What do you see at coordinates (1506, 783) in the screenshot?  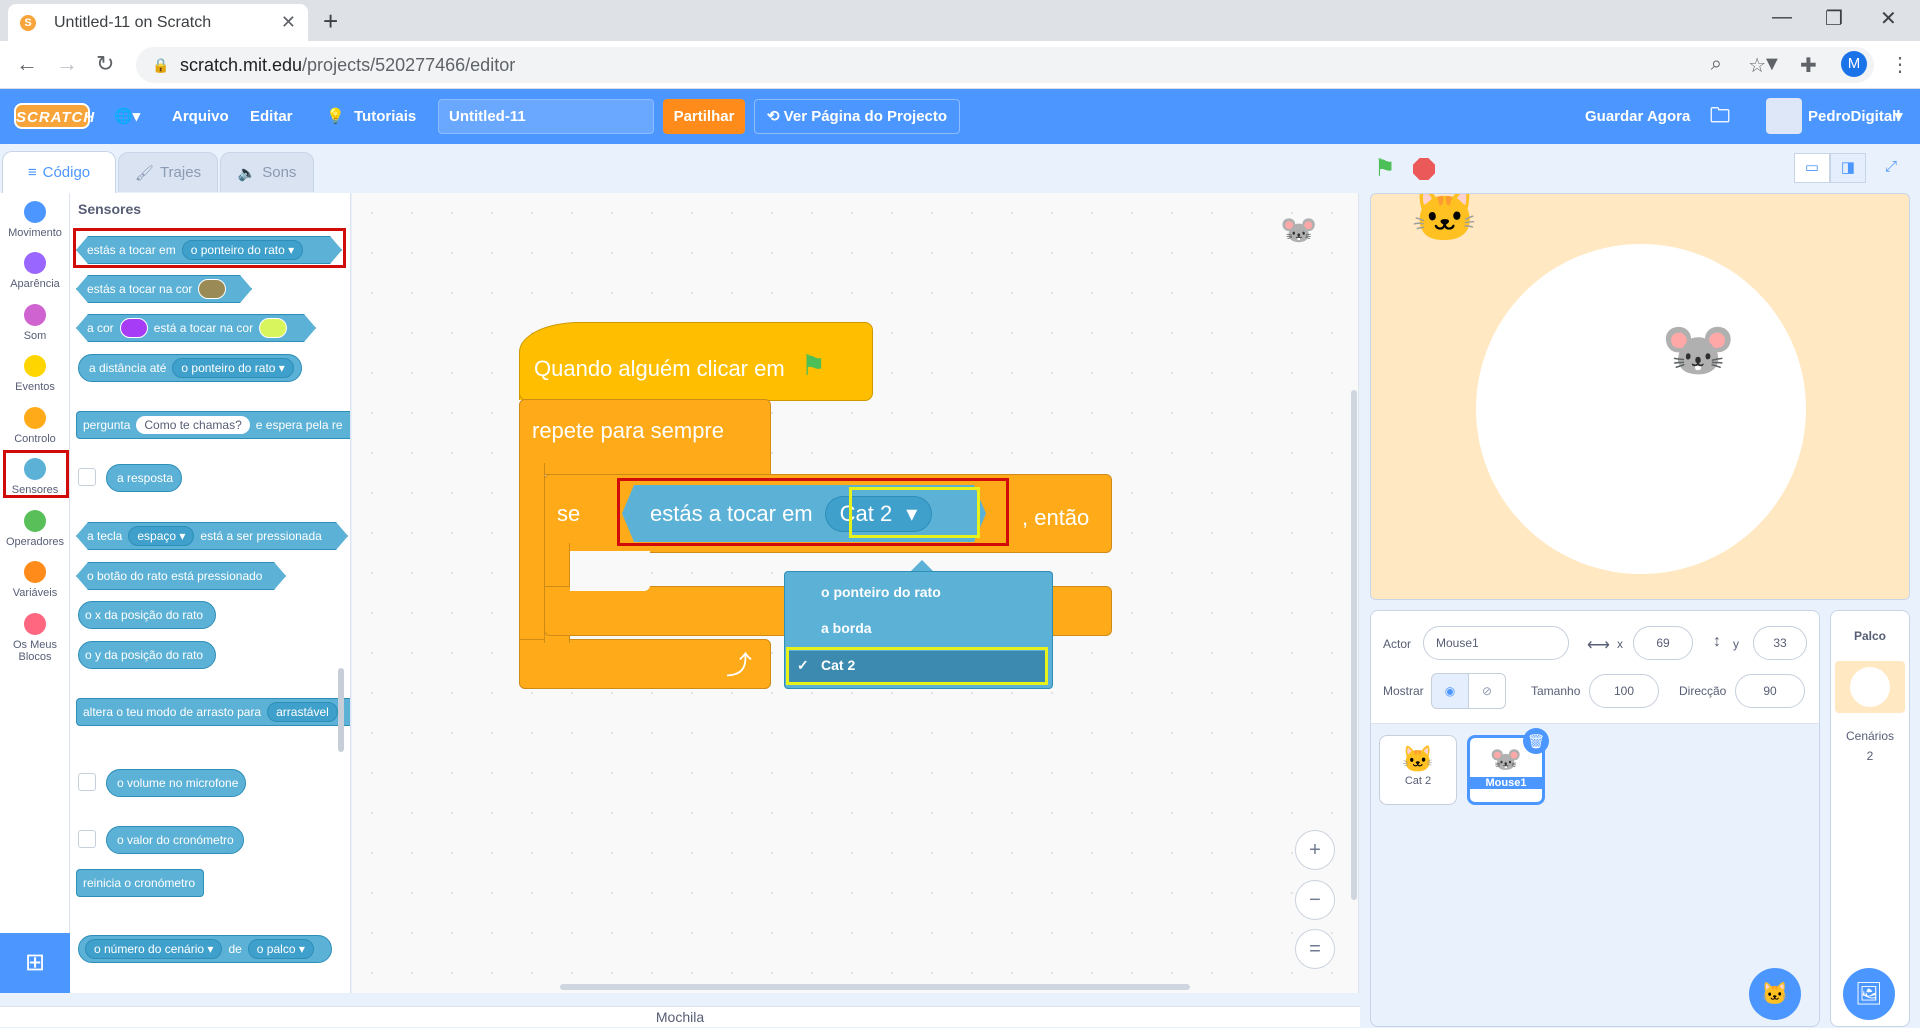 I see `sprite-thumb-name: Mouse1` at bounding box center [1506, 783].